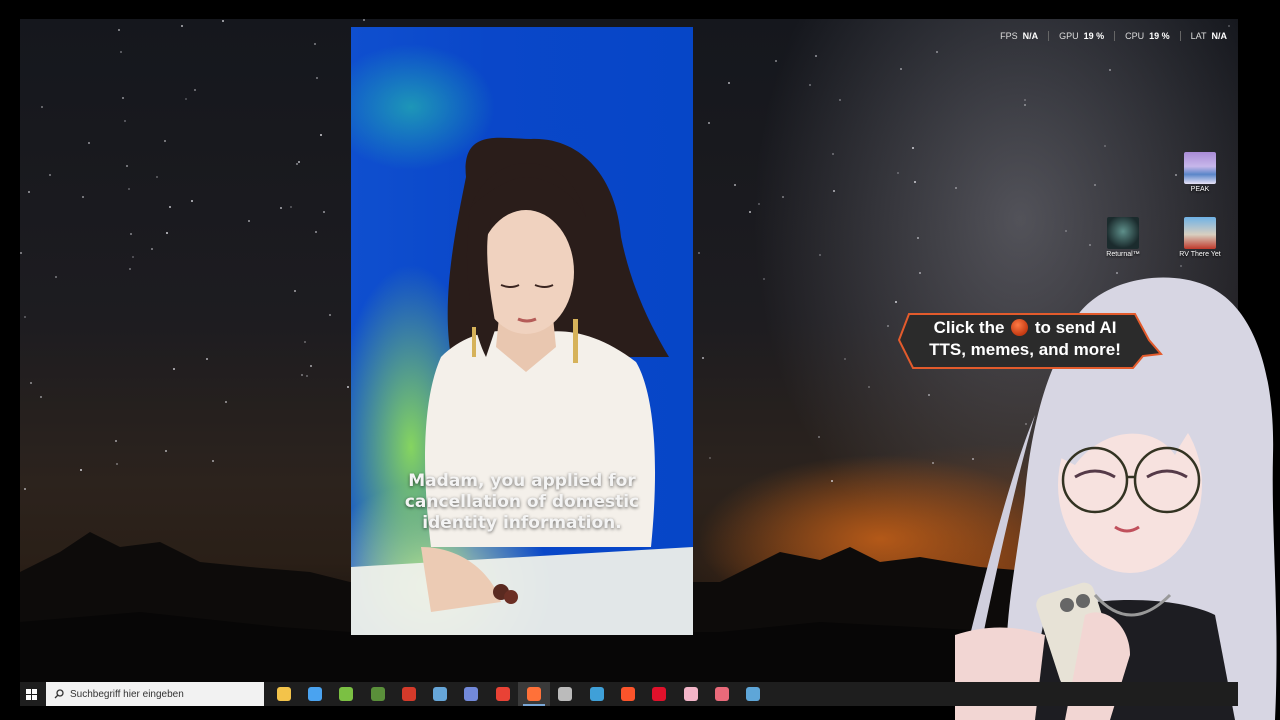 This screenshot has height=720, width=1280. Describe the element at coordinates (596, 694) in the screenshot. I see `taskbar-app-sync-app` at that location.